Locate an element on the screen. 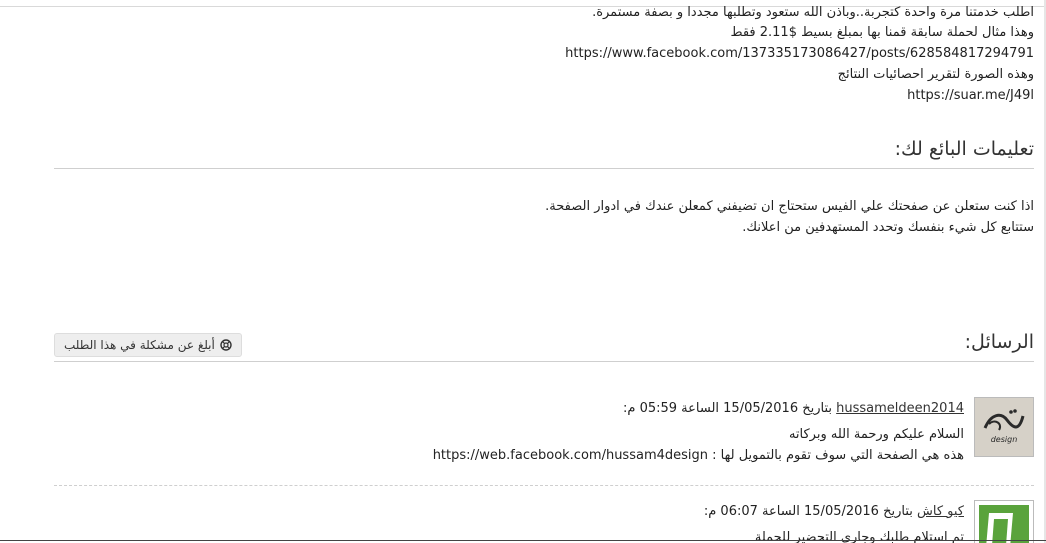  green-logo-avatar is located at coordinates (1004, 521).